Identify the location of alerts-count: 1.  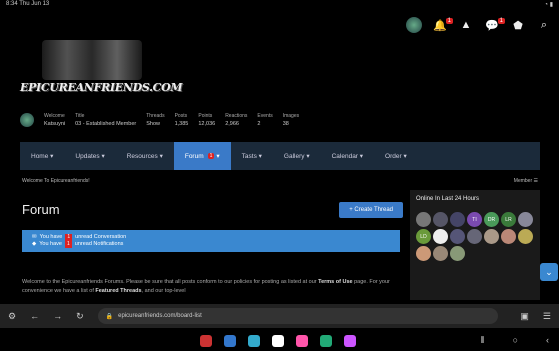
(449, 21).